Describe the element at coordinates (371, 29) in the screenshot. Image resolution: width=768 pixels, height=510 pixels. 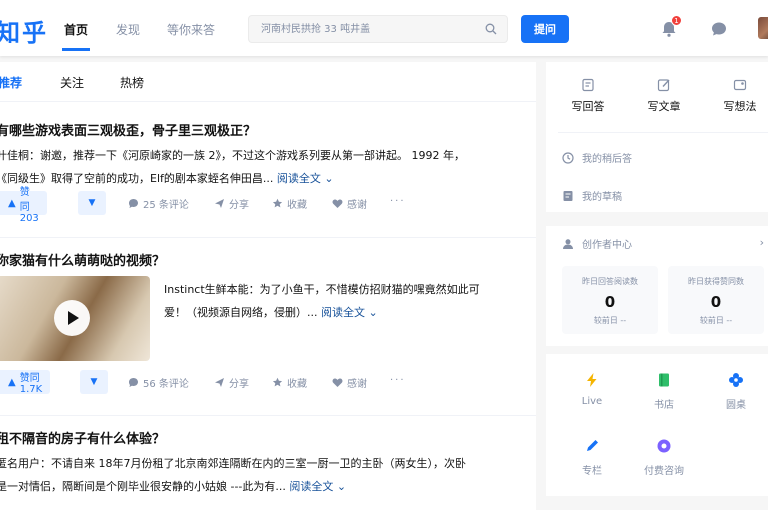
I see `search-input` at that location.